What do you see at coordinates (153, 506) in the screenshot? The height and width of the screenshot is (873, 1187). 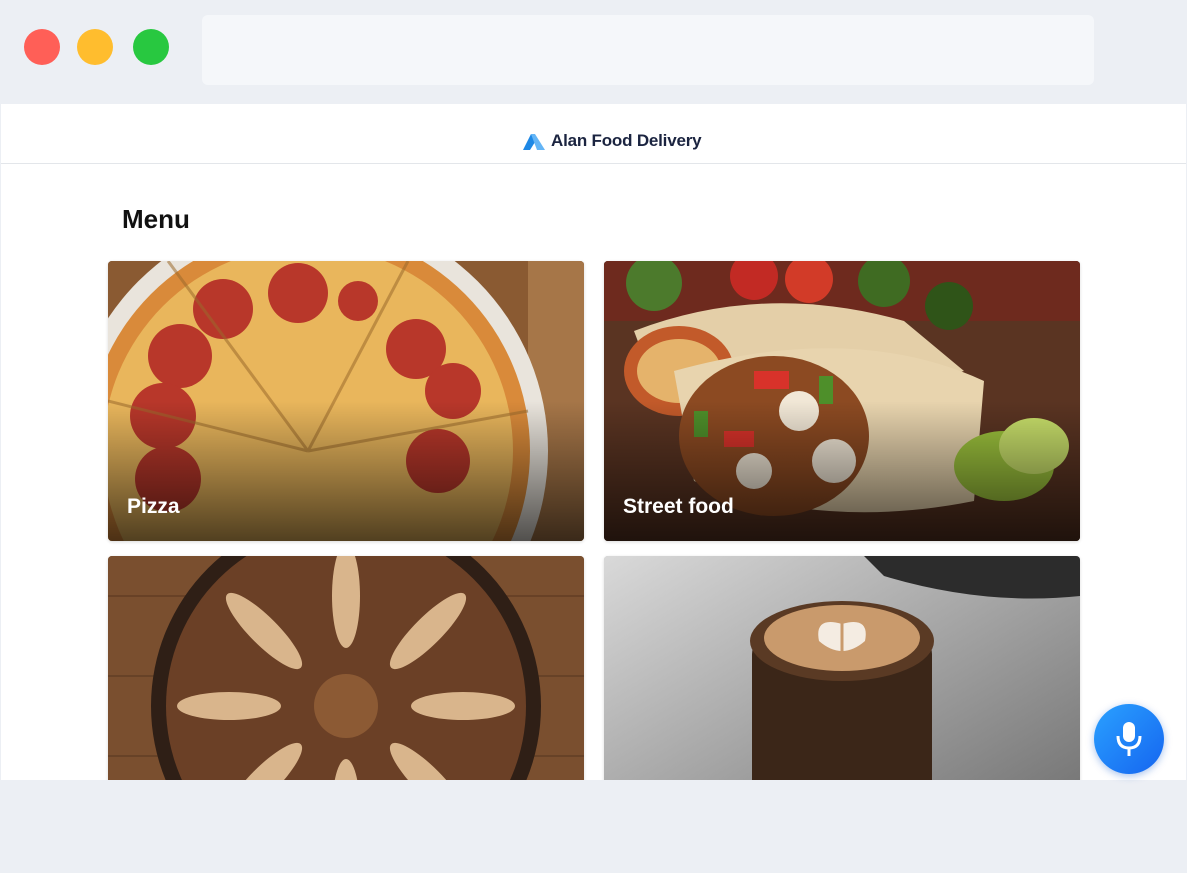 I see `category-label: Pizza` at bounding box center [153, 506].